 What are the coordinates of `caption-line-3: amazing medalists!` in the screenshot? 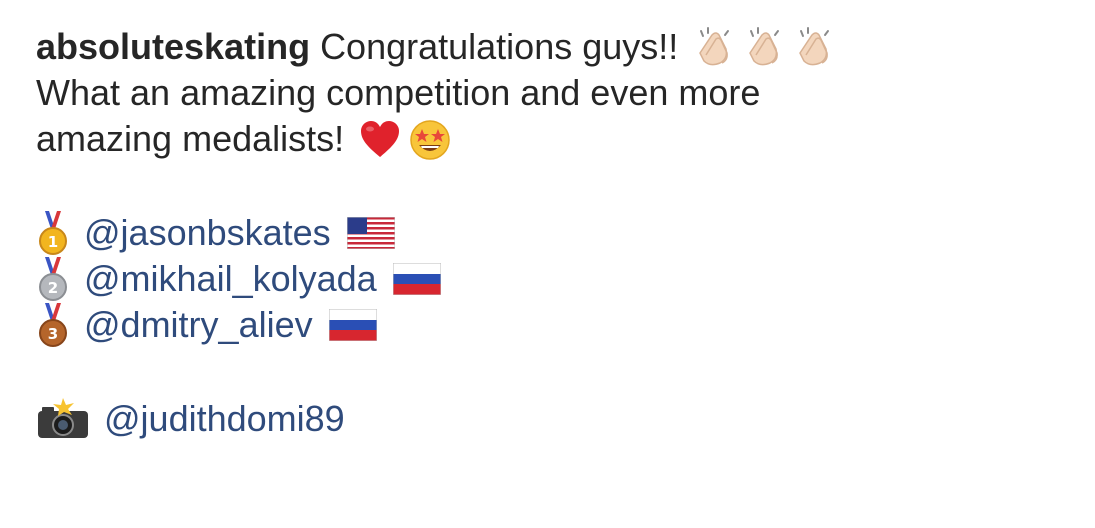 It's located at (551, 139).